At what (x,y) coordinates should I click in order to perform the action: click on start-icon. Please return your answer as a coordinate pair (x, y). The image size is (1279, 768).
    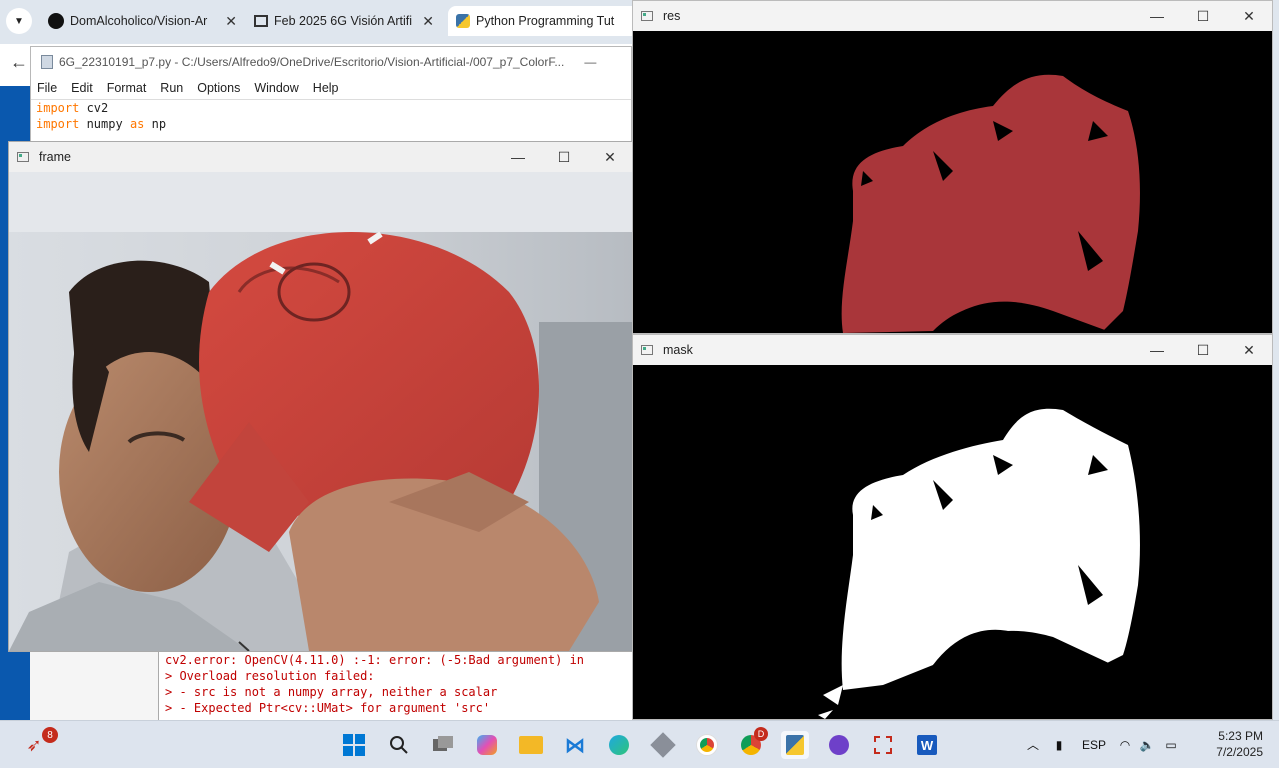
    Looking at the image, I should click on (354, 745).